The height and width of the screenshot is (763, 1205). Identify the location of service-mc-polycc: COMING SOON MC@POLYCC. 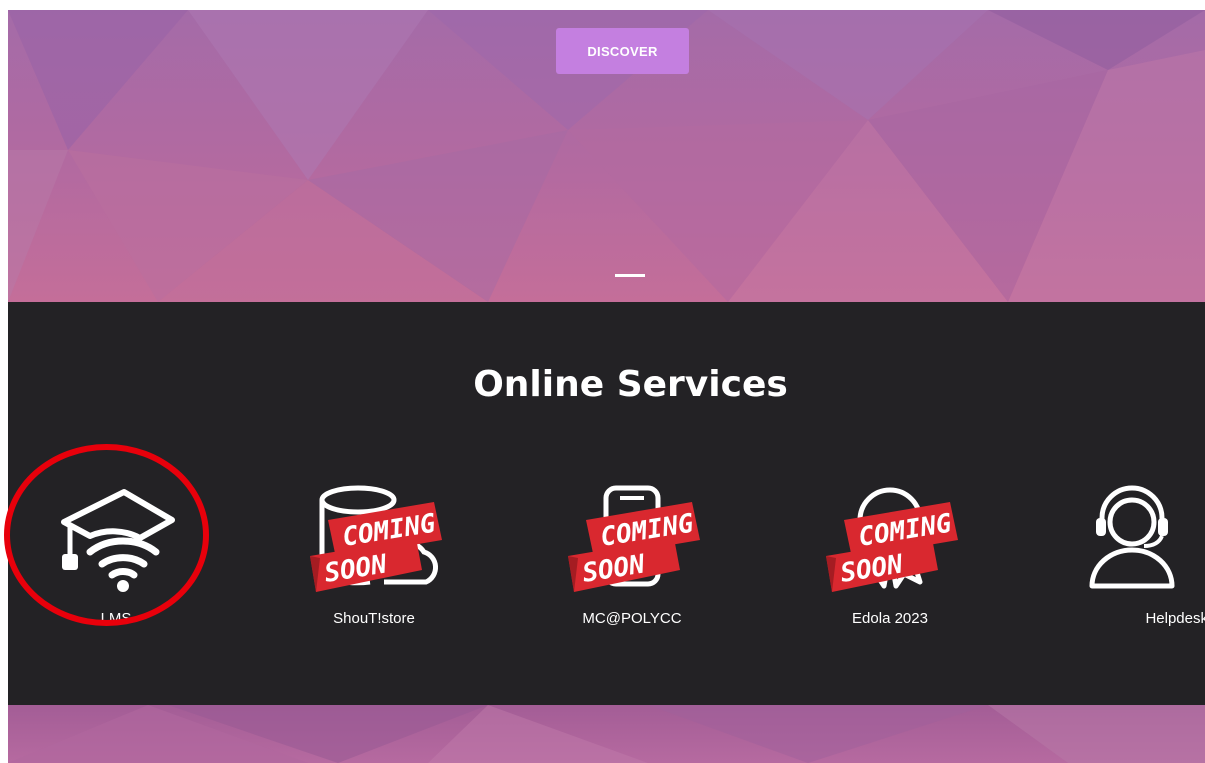
(632, 562).